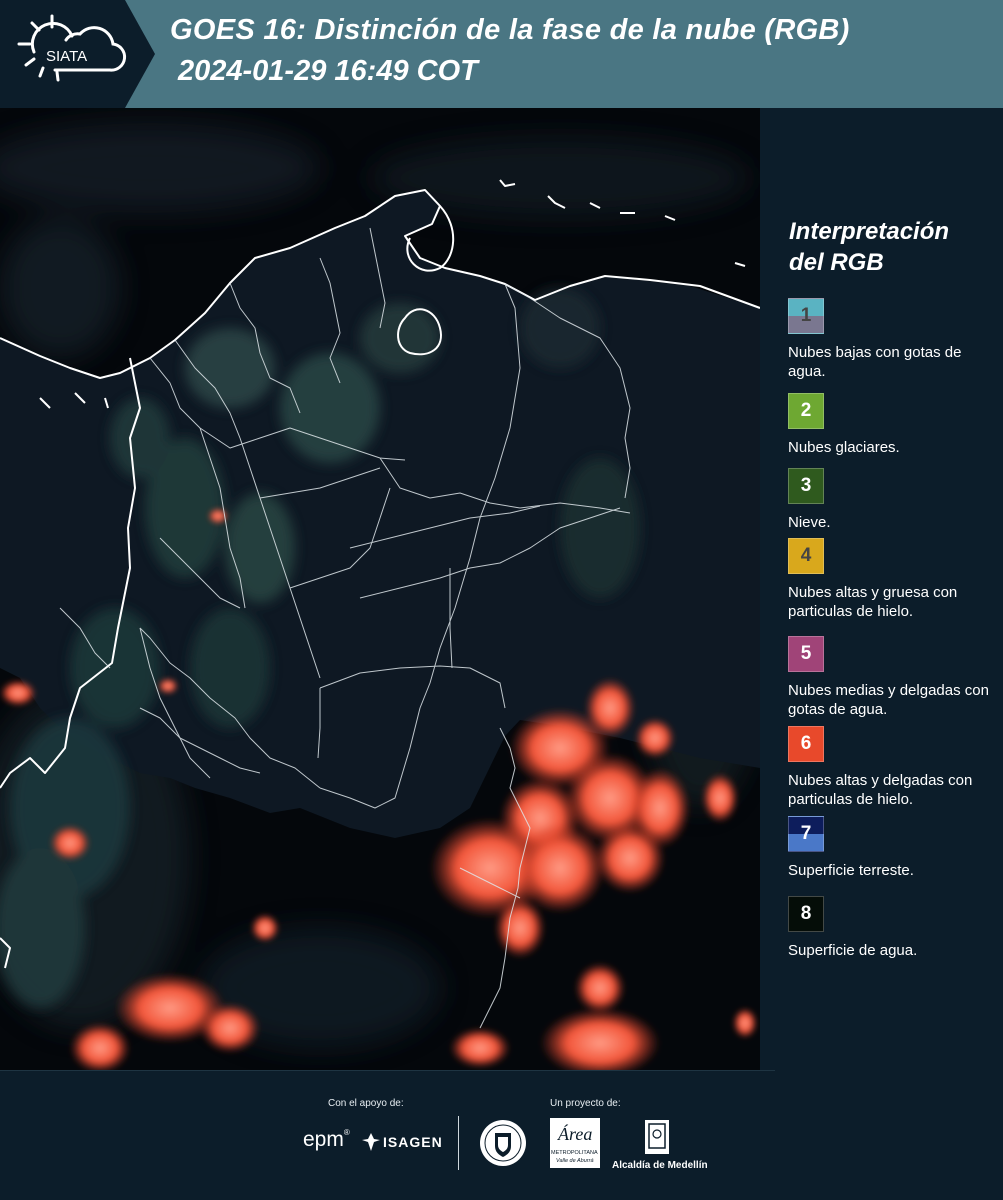 Image resolution: width=1003 pixels, height=1200 pixels. I want to click on legend-number: 1, so click(806, 315).